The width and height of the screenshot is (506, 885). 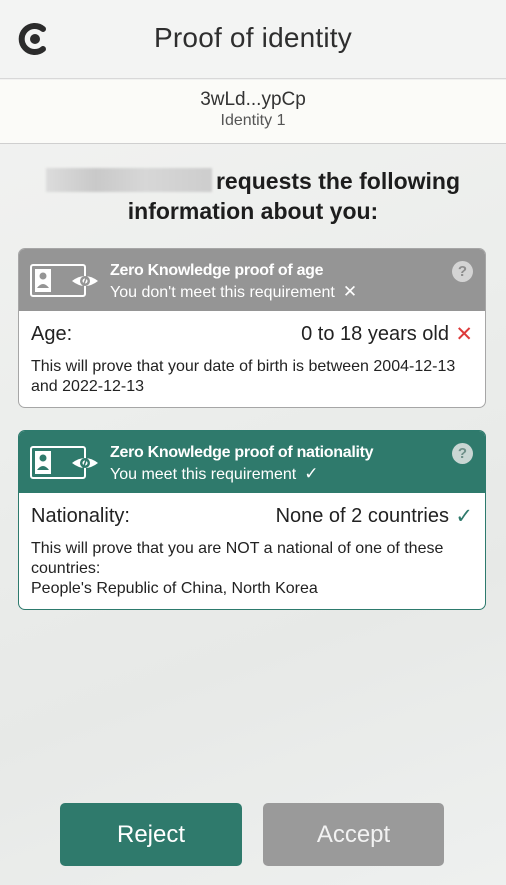 I want to click on identity-address: 3wLd...ypCp, so click(x=253, y=99).